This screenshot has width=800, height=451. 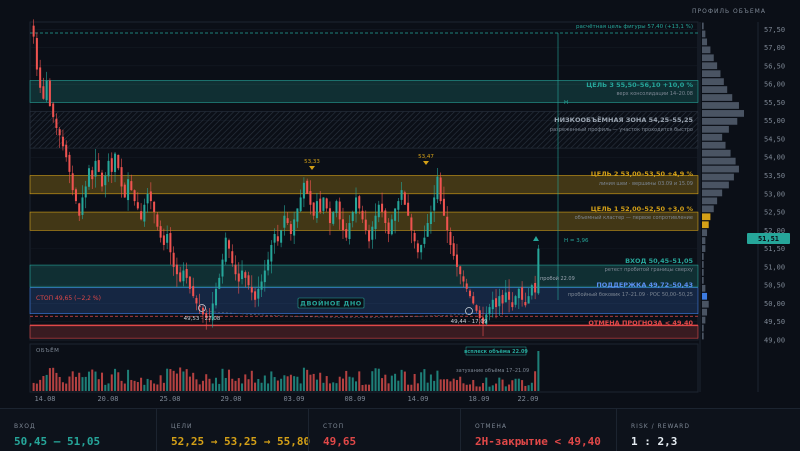 I want to click on cancel-label: ОТМЕНА ПРОГНОЗА < 49,40, so click(x=640, y=323).